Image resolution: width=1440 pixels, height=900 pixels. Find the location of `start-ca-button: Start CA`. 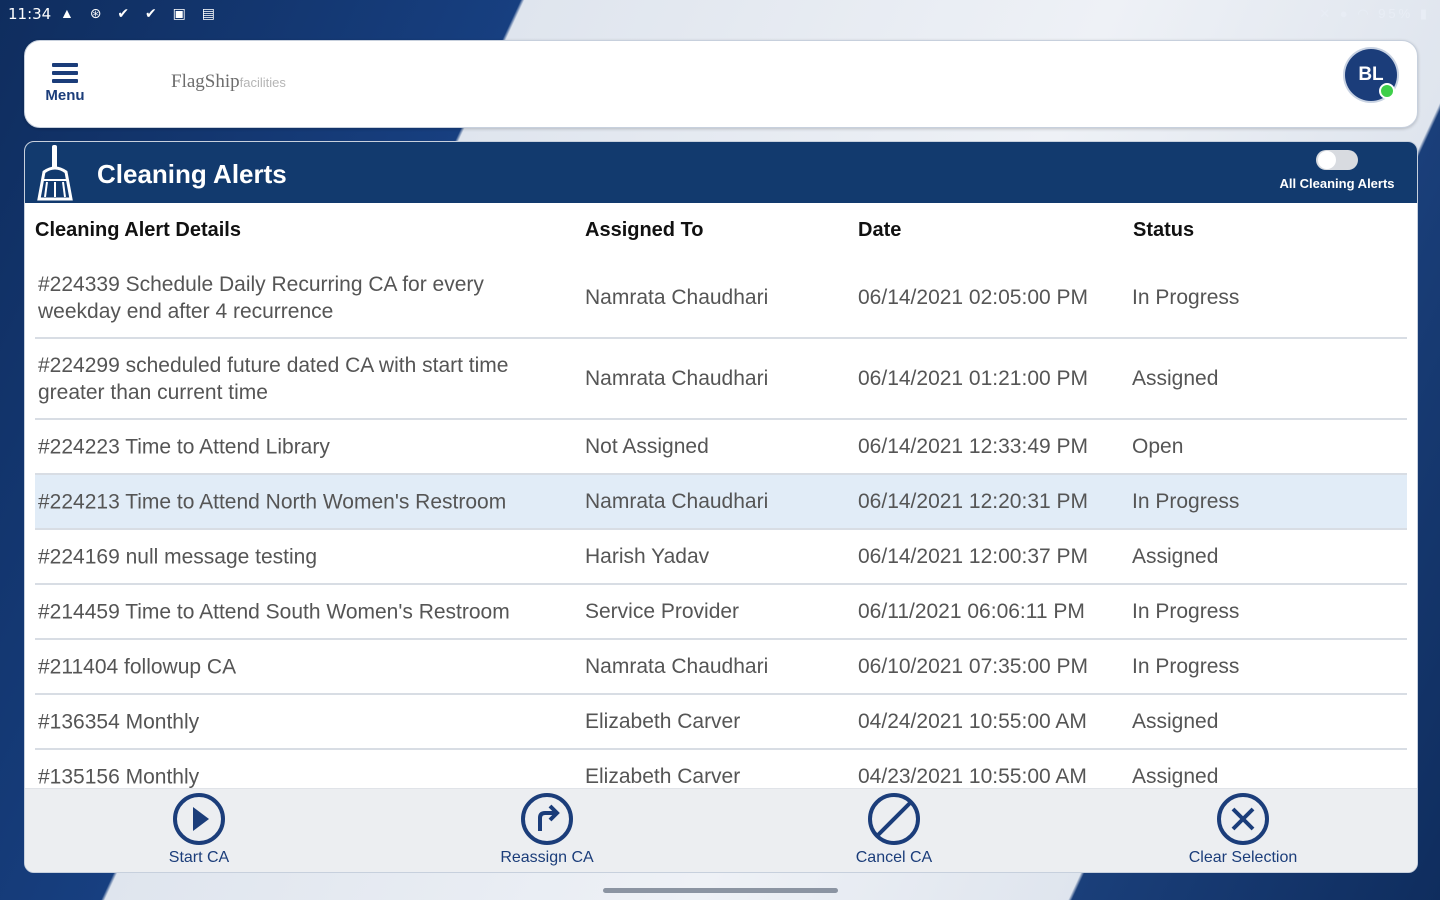

start-ca-button: Start CA is located at coordinates (199, 828).